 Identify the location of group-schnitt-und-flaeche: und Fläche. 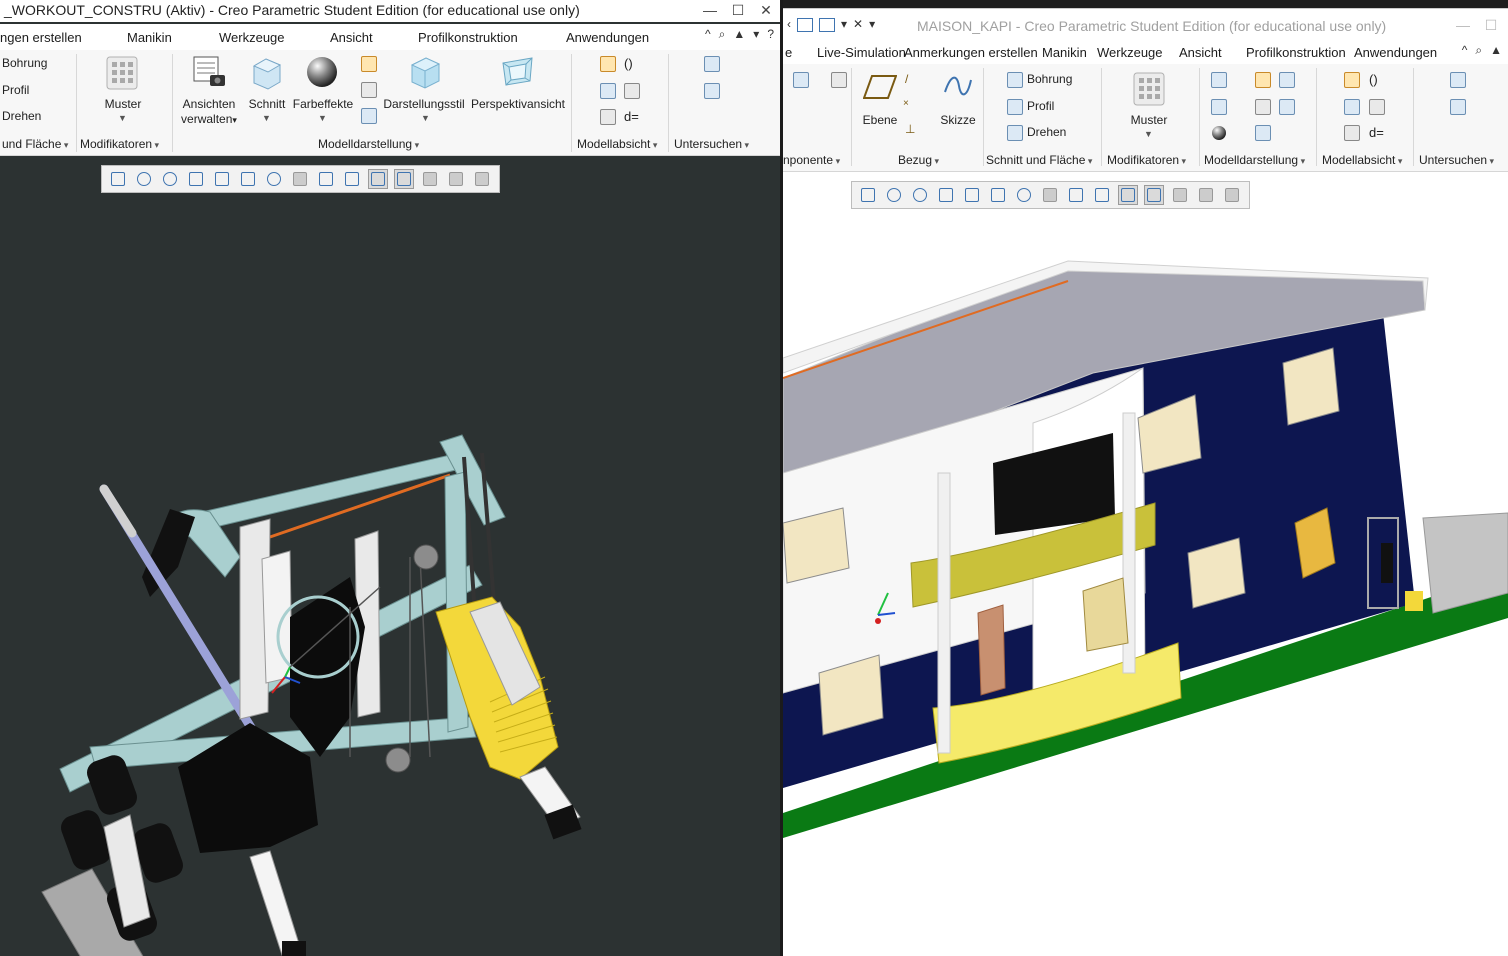
(35, 144).